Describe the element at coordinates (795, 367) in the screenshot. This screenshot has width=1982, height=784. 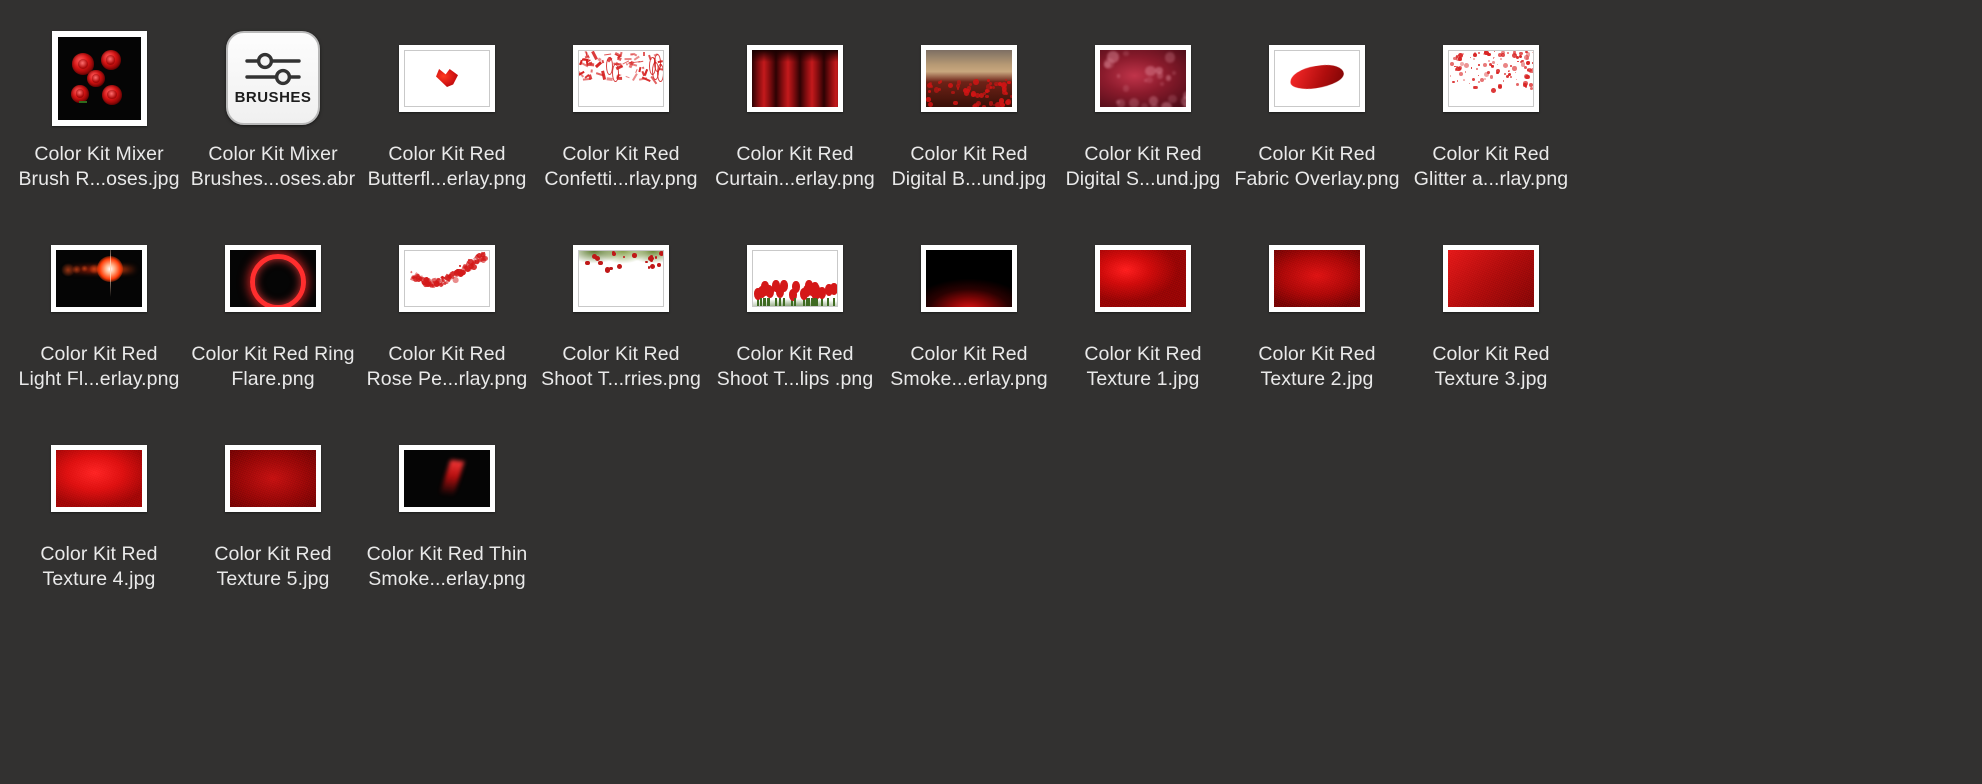
I see `file-label: Color Kit Red Shoot T...lips .png` at that location.